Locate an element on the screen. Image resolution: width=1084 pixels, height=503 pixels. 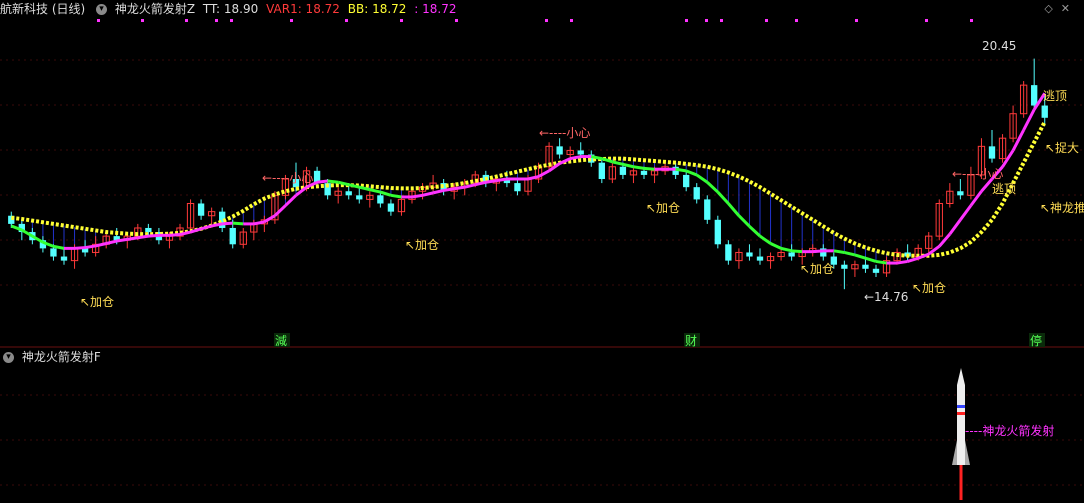
rocket-label: ----神龙火箭发射 is located at coordinates (1009, 430).